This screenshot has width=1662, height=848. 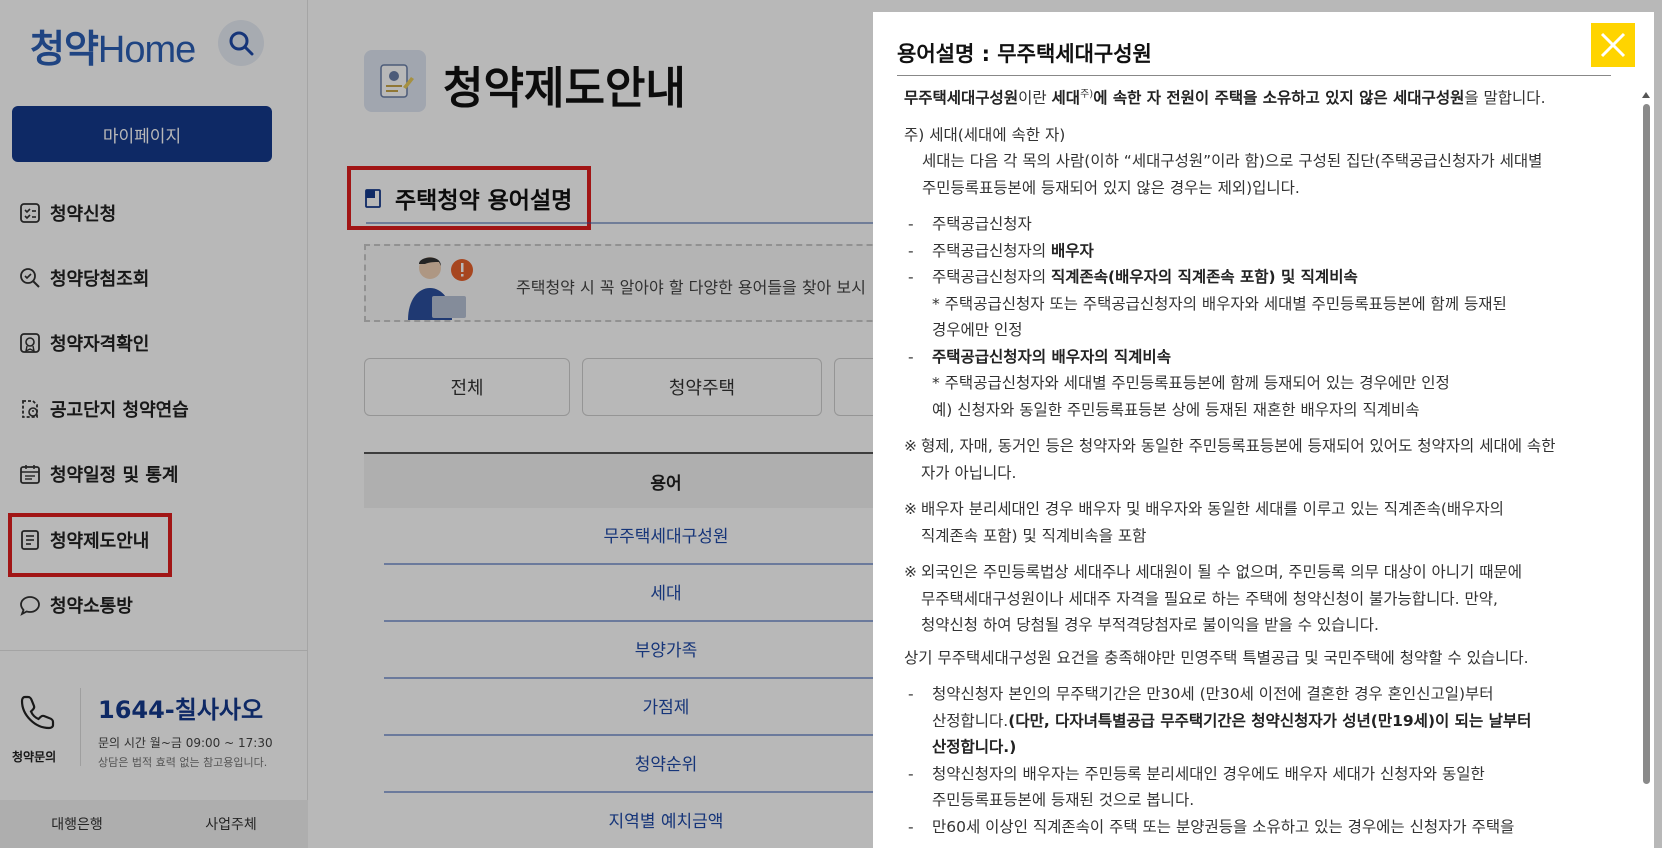 I want to click on guide-document-icon, so click(x=397, y=81).